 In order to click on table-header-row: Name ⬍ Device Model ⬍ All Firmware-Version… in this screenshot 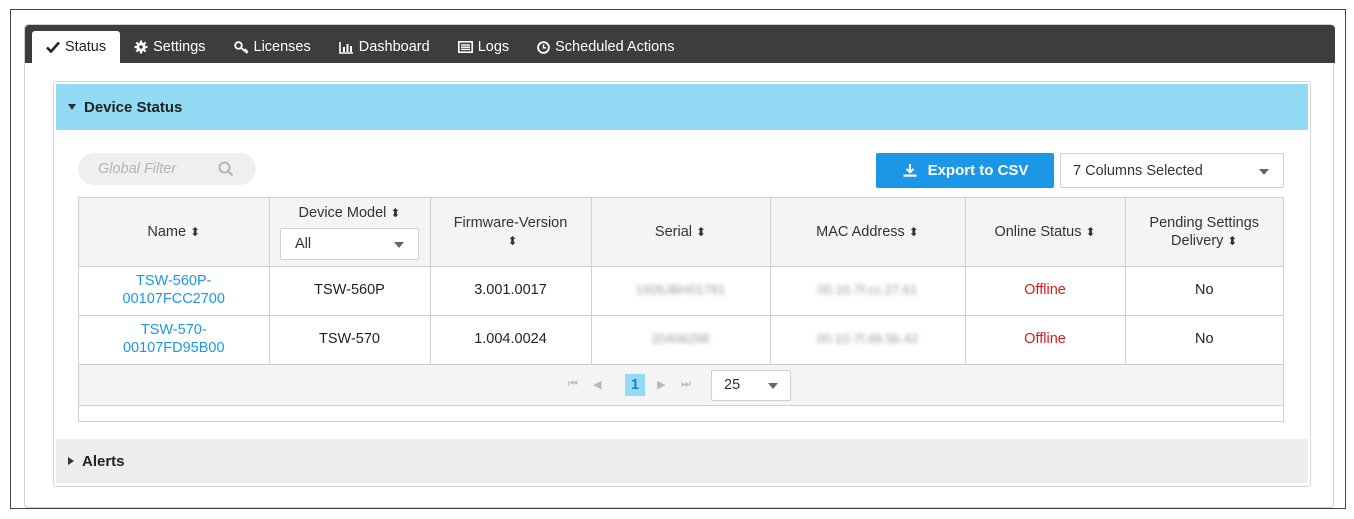, I will do `click(681, 232)`.